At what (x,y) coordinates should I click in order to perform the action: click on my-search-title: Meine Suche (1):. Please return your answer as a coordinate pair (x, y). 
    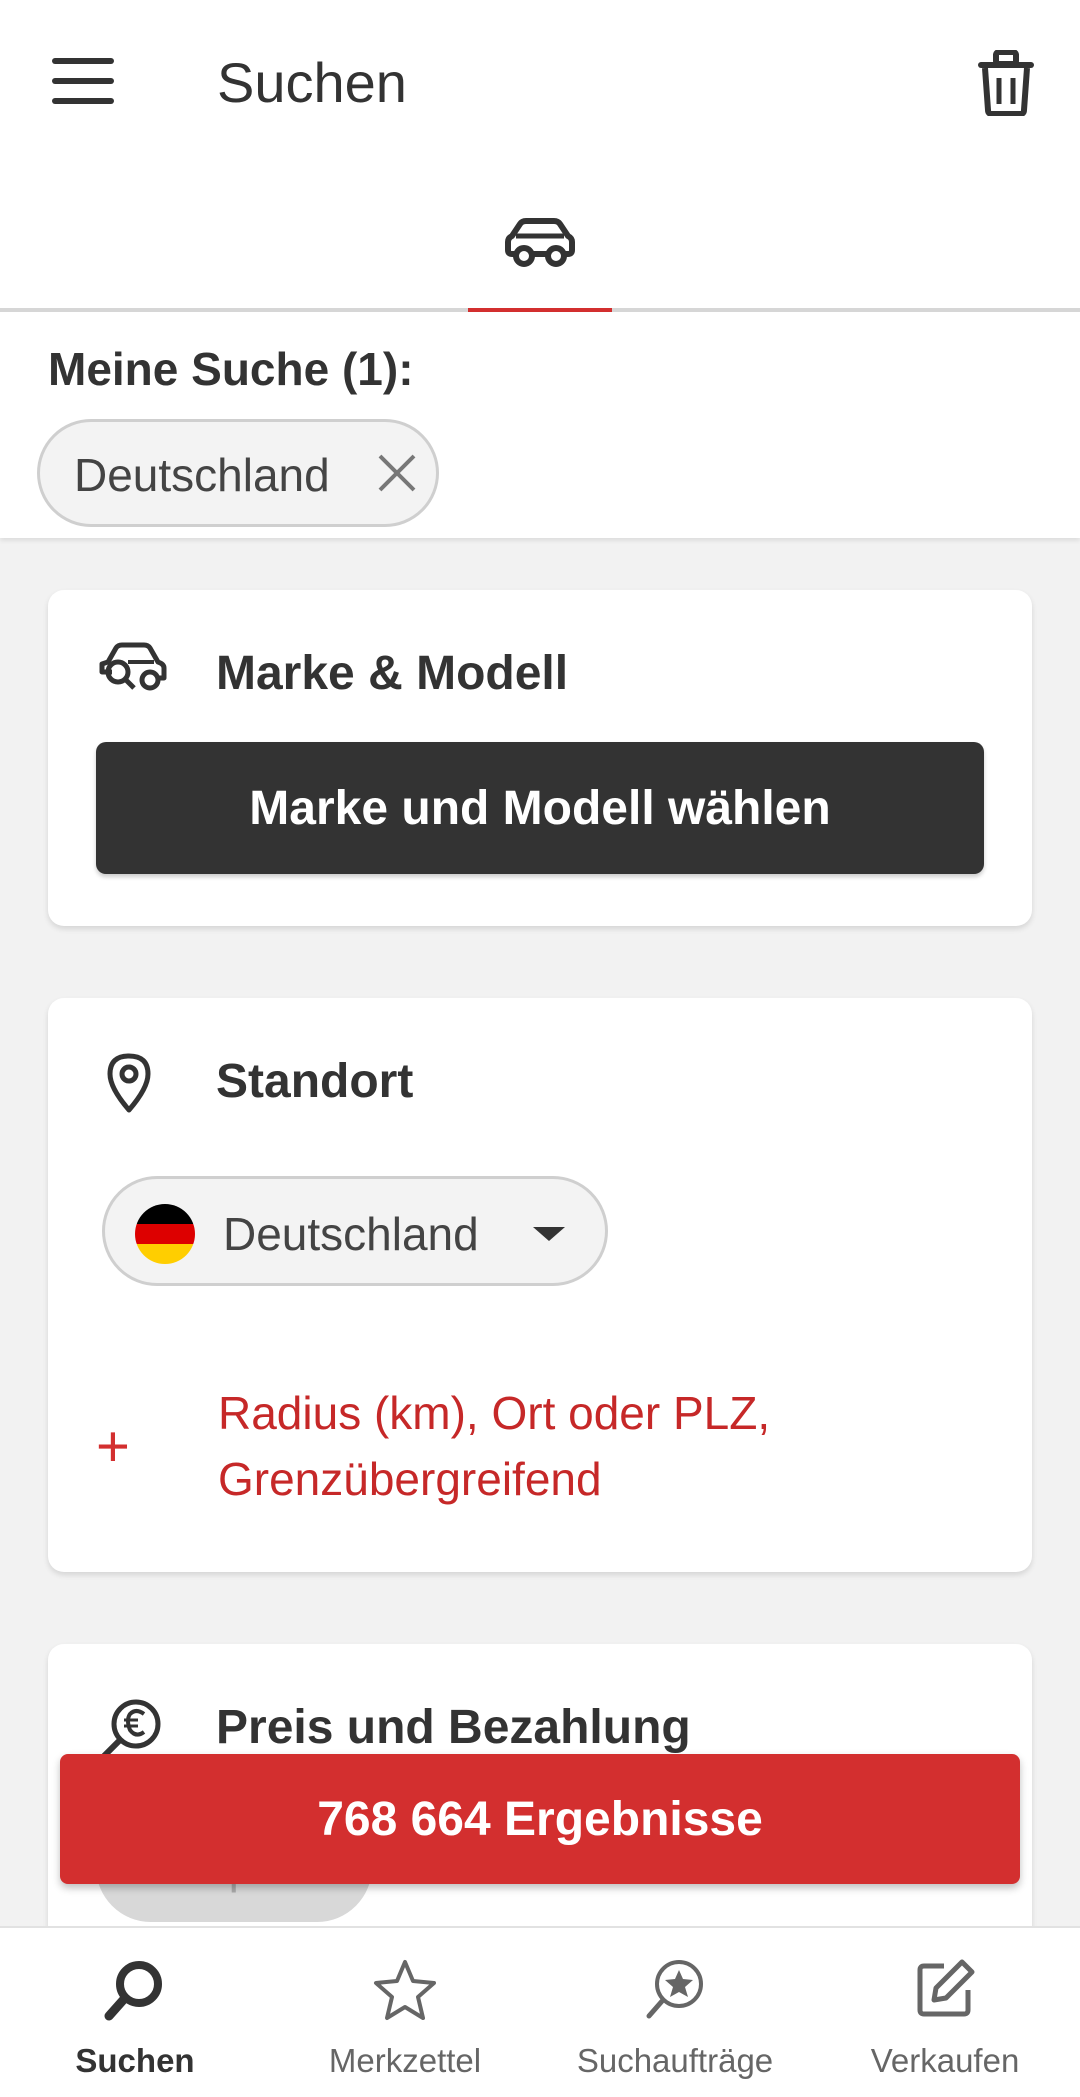
    Looking at the image, I should click on (231, 369).